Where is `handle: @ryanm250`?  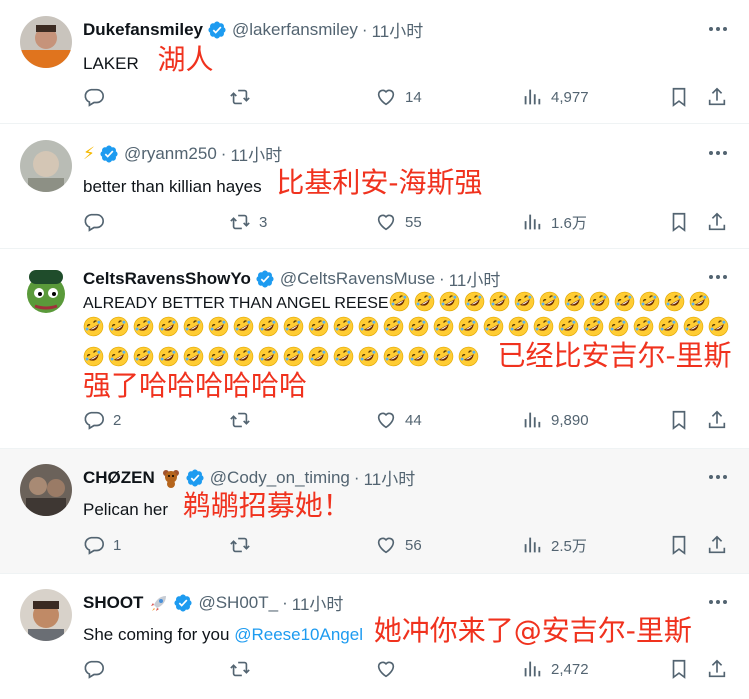
handle: @ryanm250 is located at coordinates (170, 154).